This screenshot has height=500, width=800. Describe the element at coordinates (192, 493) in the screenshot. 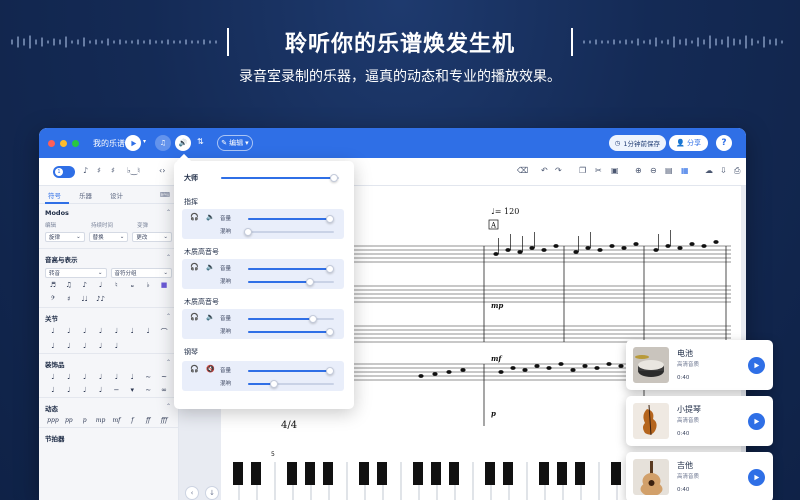

I see `scroll-left-button: ‹` at that location.